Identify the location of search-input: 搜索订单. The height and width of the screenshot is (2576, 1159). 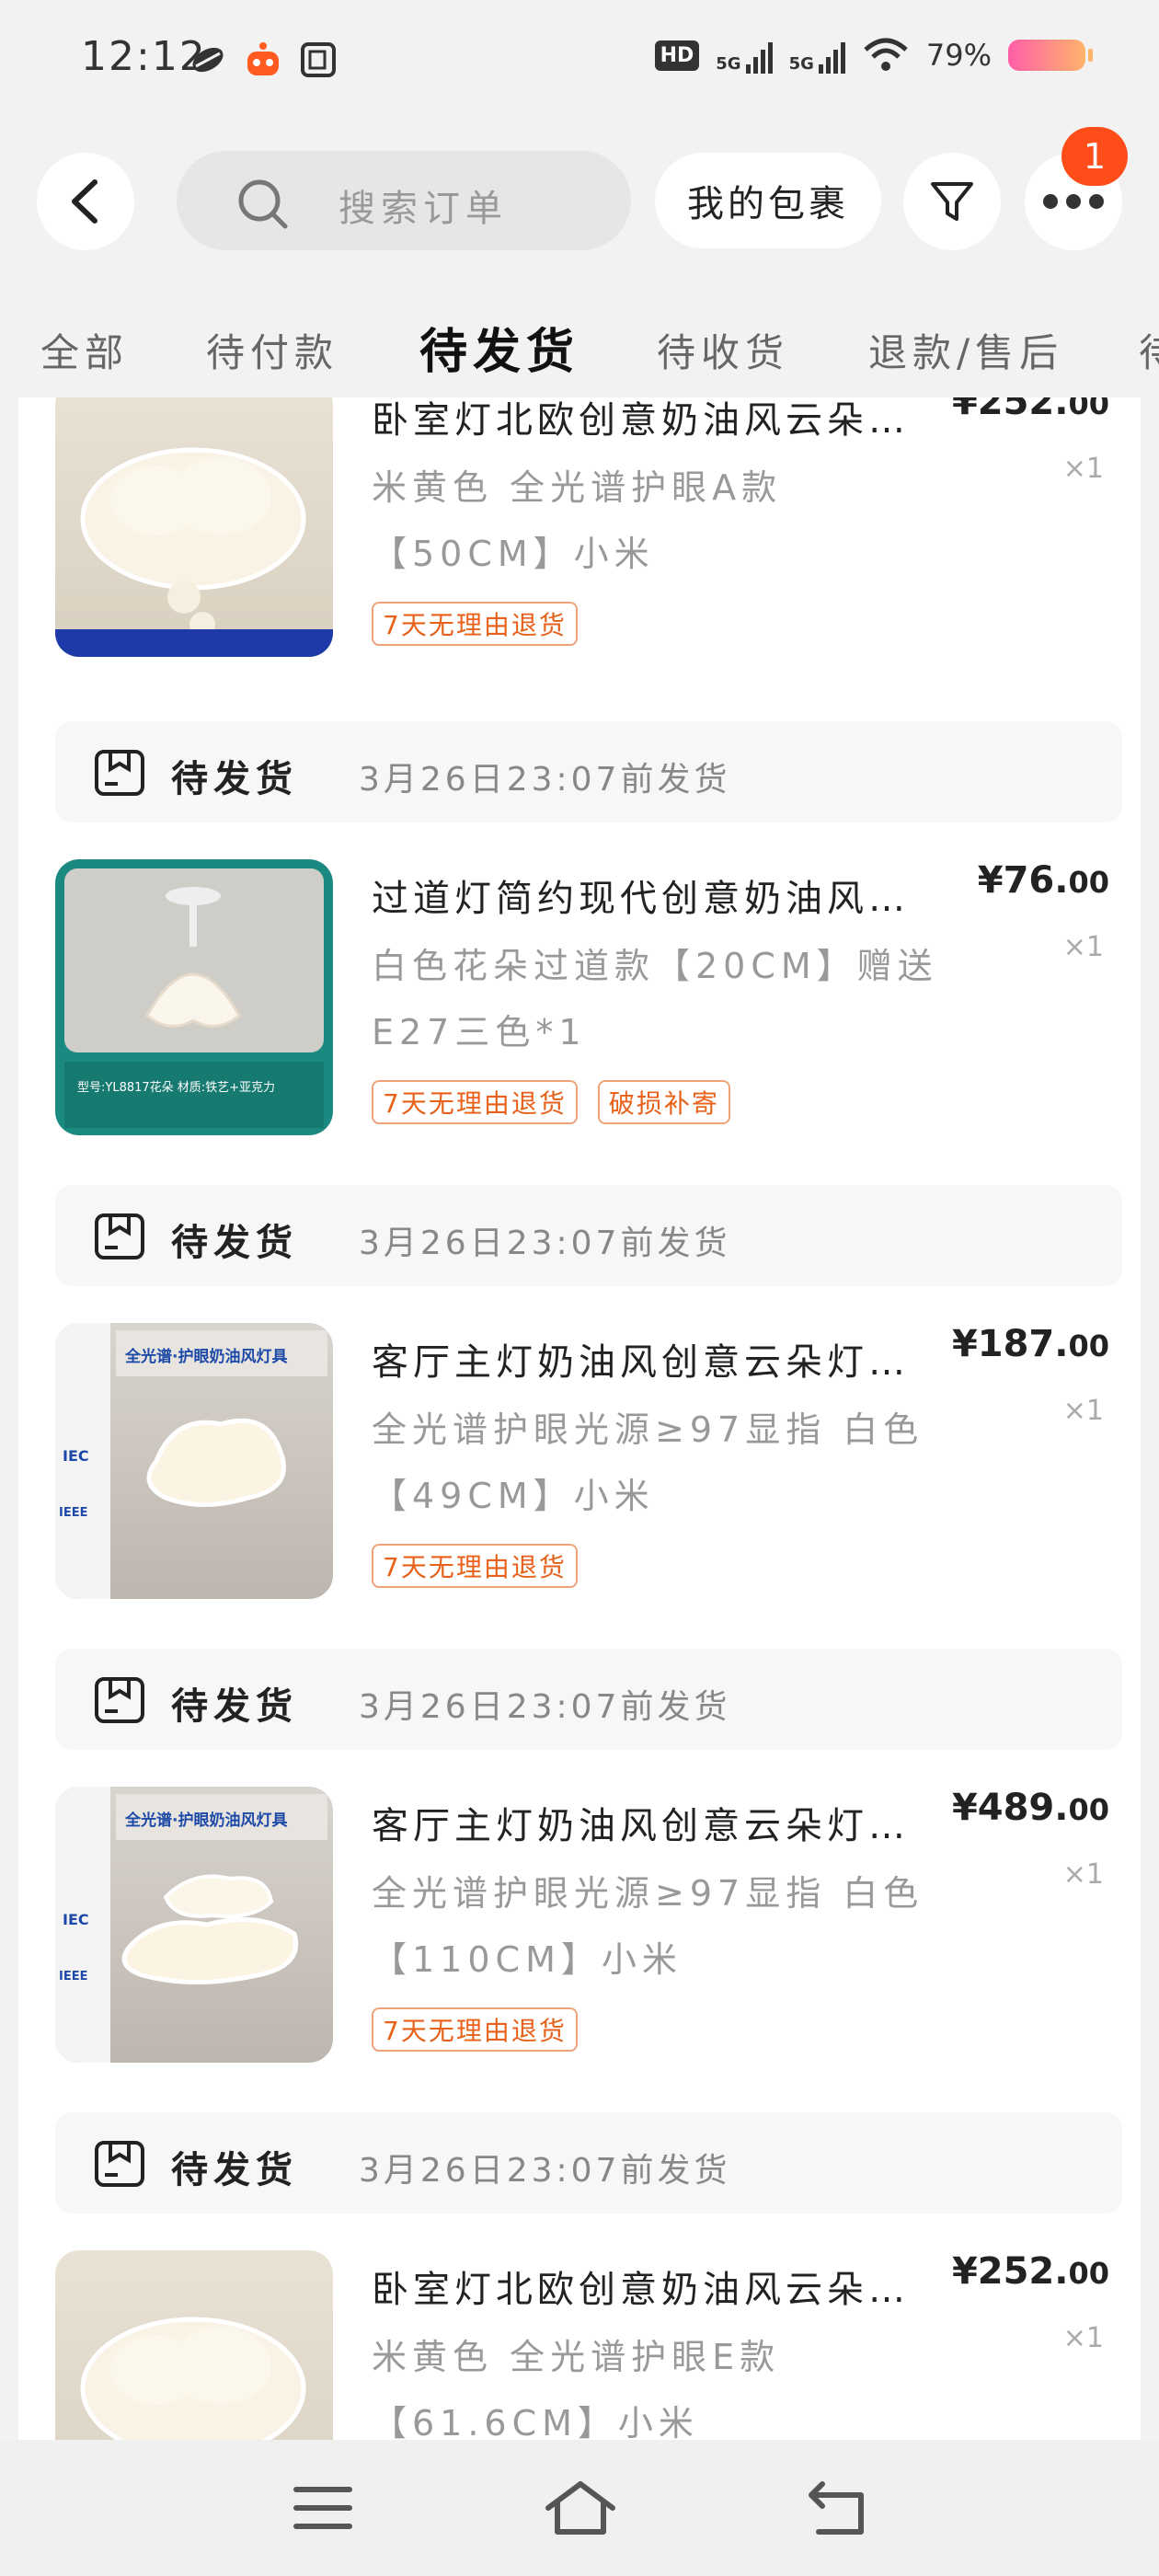
(404, 200).